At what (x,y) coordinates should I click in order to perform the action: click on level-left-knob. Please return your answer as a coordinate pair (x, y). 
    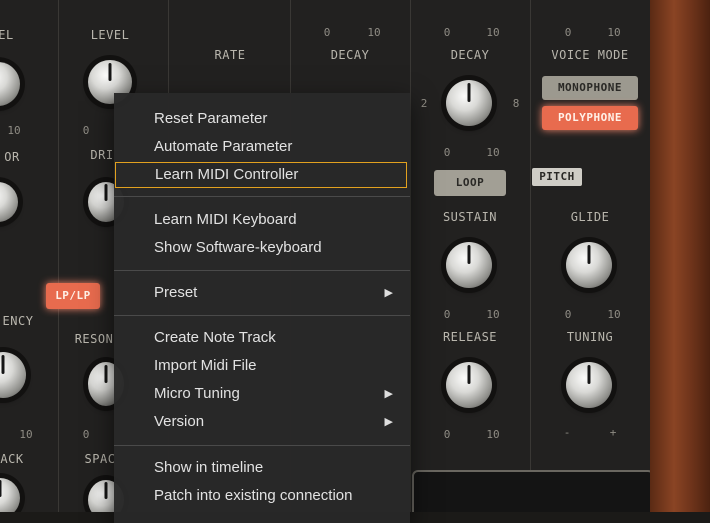
    Looking at the image, I should click on (10, 84).